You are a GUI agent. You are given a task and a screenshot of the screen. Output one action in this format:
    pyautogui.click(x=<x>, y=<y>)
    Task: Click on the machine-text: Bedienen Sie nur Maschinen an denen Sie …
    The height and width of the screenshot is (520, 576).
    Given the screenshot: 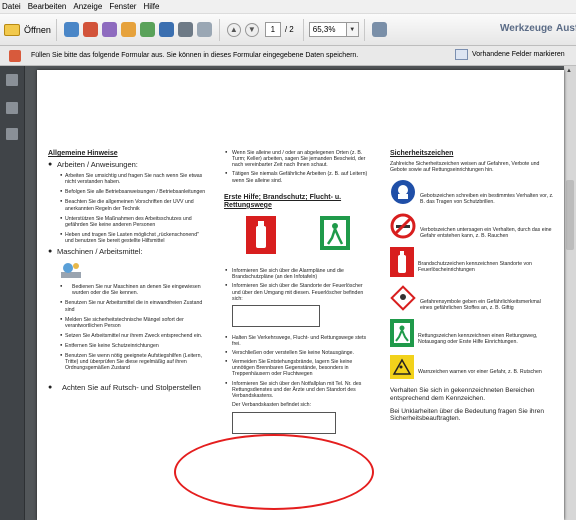 What is the action you would take?
    pyautogui.click(x=133, y=290)
    